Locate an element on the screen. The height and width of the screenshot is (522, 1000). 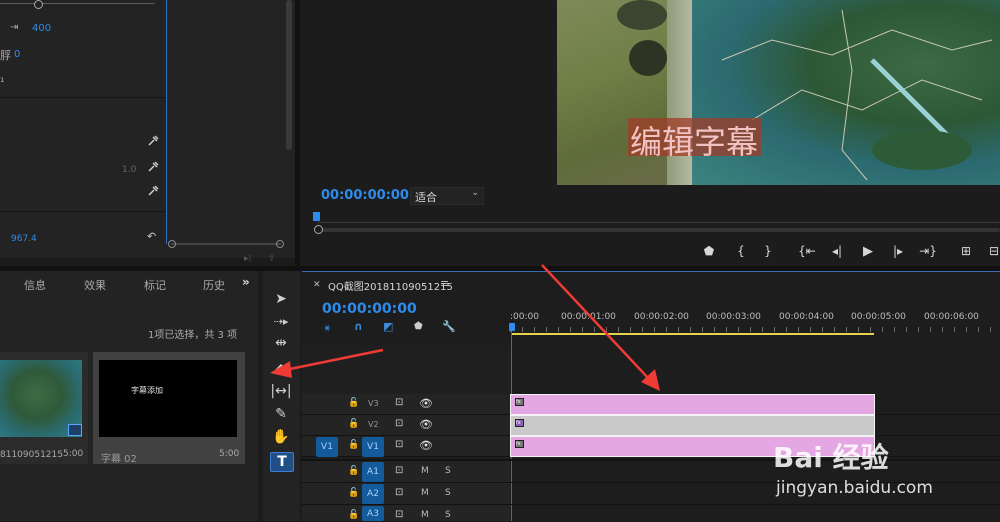
tab-history: 历史 is located at coordinates (214, 285).